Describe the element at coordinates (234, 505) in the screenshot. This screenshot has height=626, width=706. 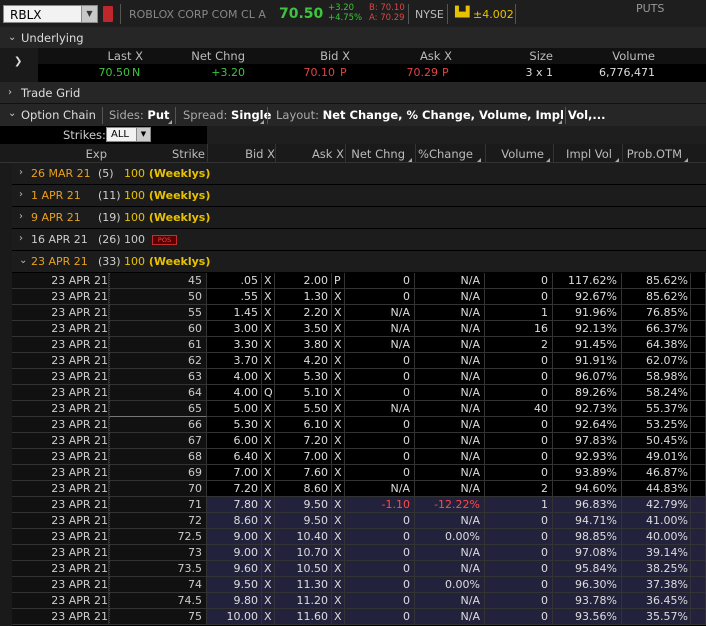
I see `row-bid: 7.80` at that location.